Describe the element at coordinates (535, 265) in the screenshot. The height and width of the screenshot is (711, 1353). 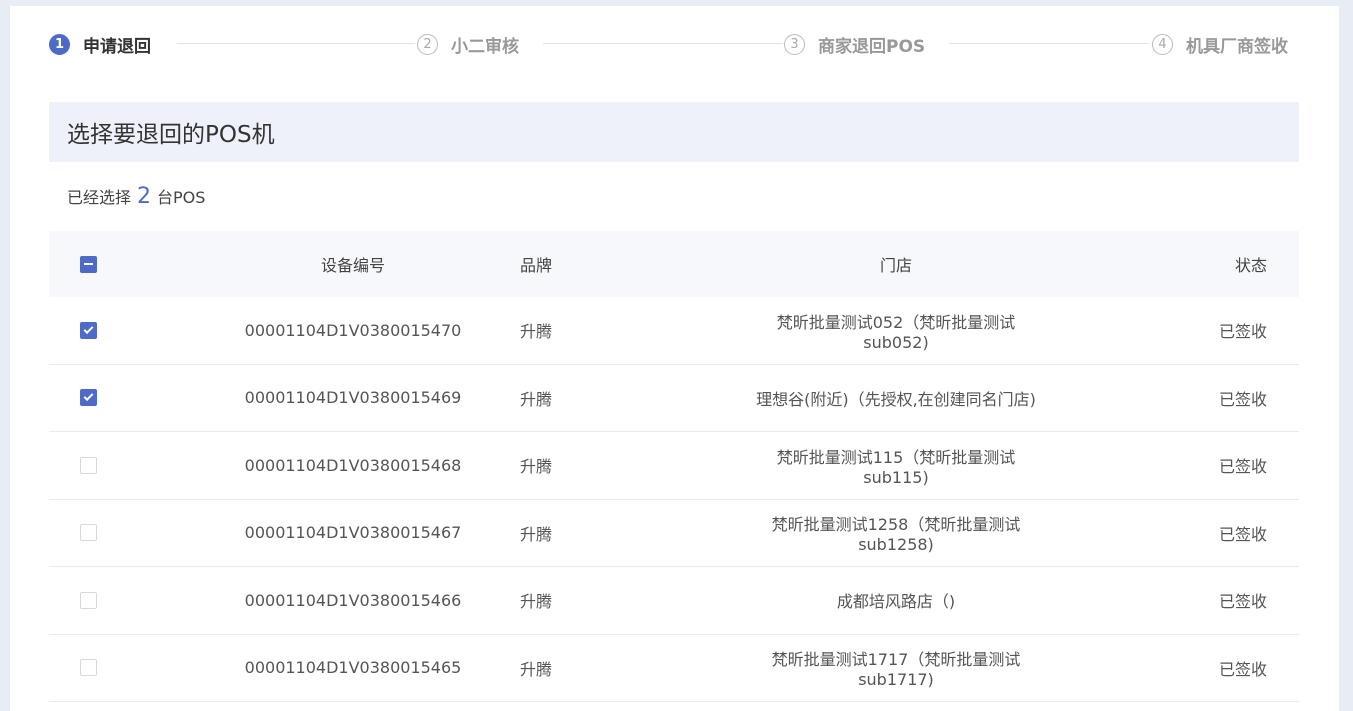
I see `header-brand: 品牌` at that location.